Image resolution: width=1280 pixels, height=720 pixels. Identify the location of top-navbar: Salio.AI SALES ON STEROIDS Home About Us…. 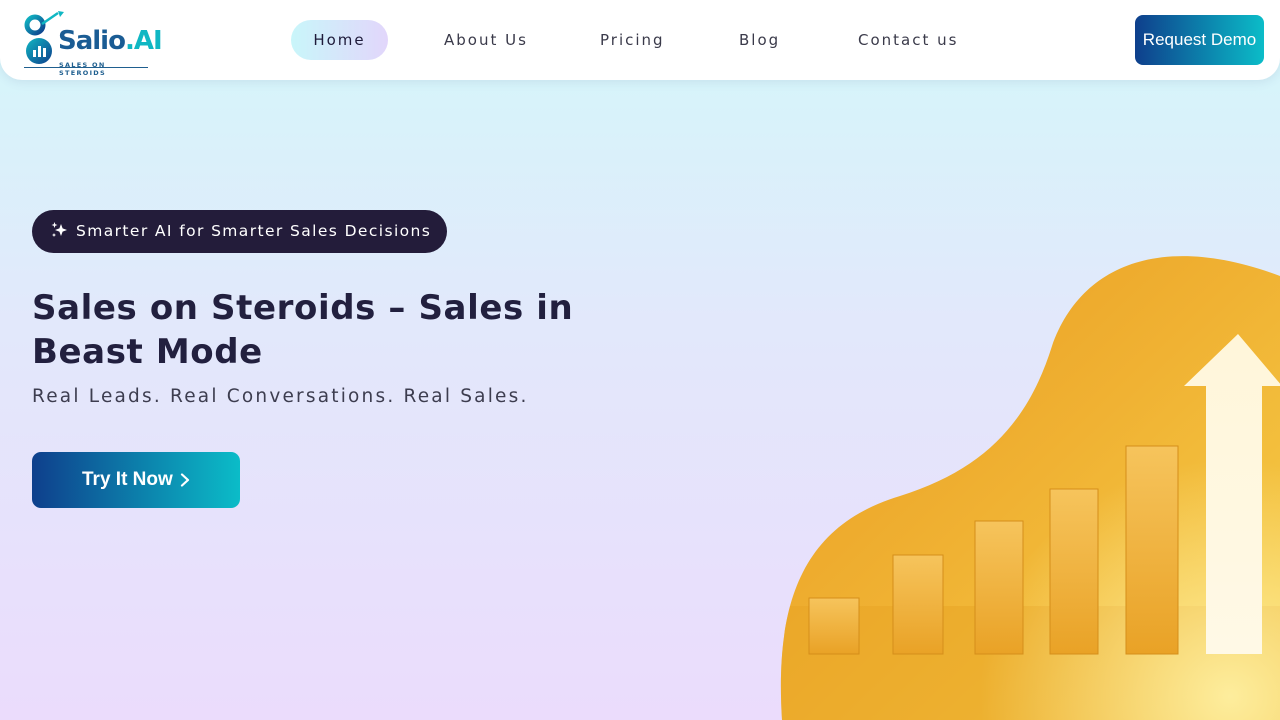
(640, 40).